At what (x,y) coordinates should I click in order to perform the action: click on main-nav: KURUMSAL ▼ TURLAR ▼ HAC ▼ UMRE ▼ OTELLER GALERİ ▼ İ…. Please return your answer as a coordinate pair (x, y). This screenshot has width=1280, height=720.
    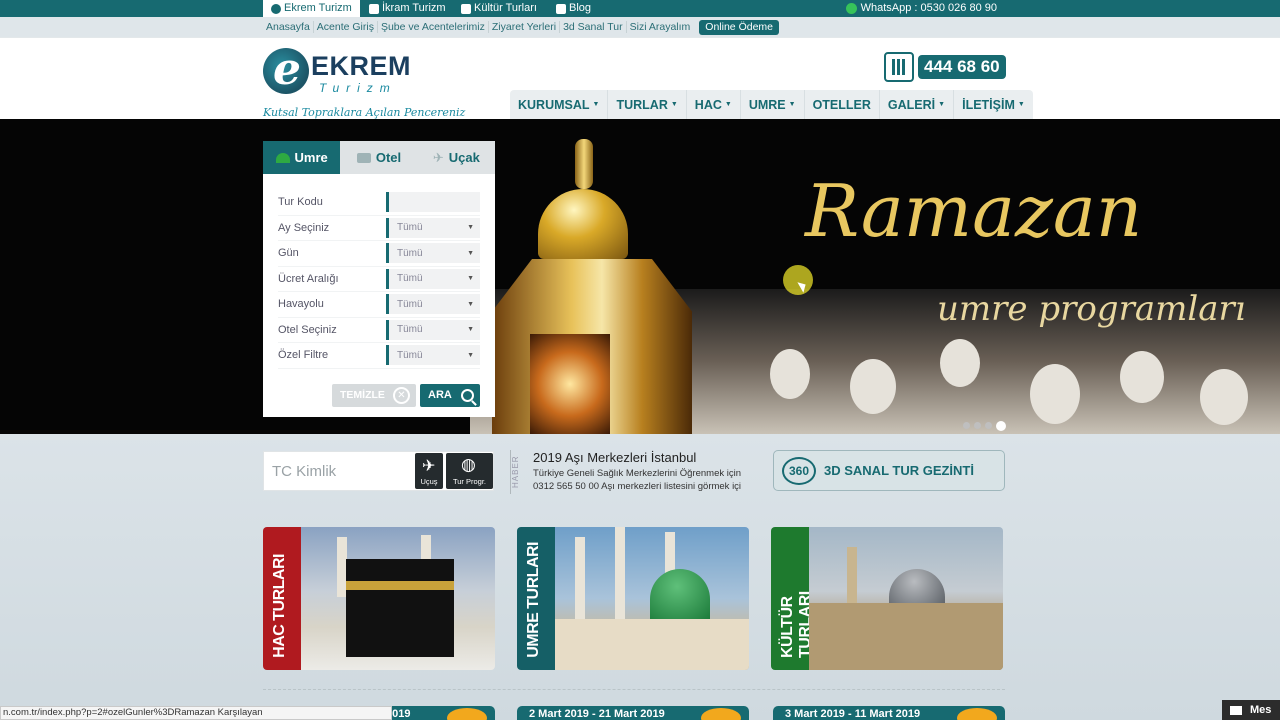
    Looking at the image, I should click on (771, 105).